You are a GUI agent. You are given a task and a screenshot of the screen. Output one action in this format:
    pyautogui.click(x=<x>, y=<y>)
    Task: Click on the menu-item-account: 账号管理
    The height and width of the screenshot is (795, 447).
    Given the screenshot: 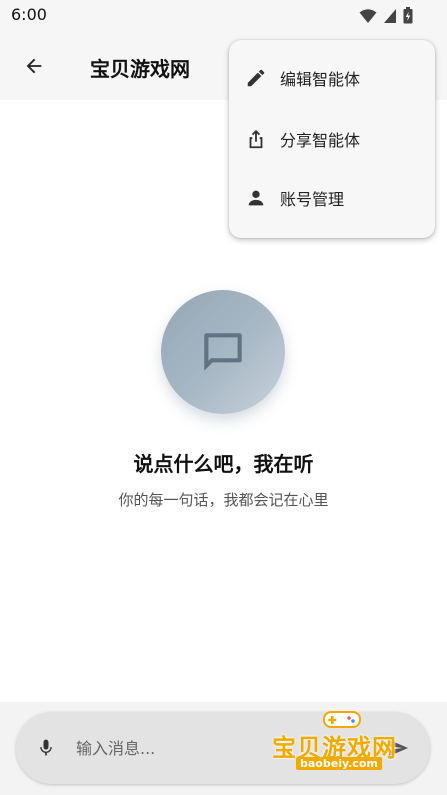 What is the action you would take?
    pyautogui.click(x=332, y=198)
    